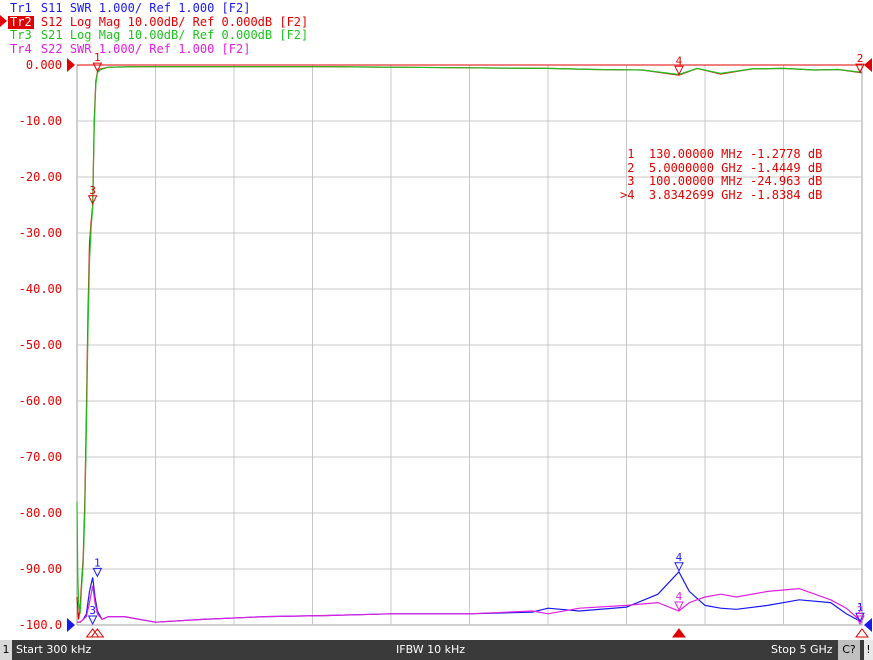 This screenshot has width=873, height=660. Describe the element at coordinates (44, 65) in the screenshot. I see `y-tick-label: 0.000` at that location.